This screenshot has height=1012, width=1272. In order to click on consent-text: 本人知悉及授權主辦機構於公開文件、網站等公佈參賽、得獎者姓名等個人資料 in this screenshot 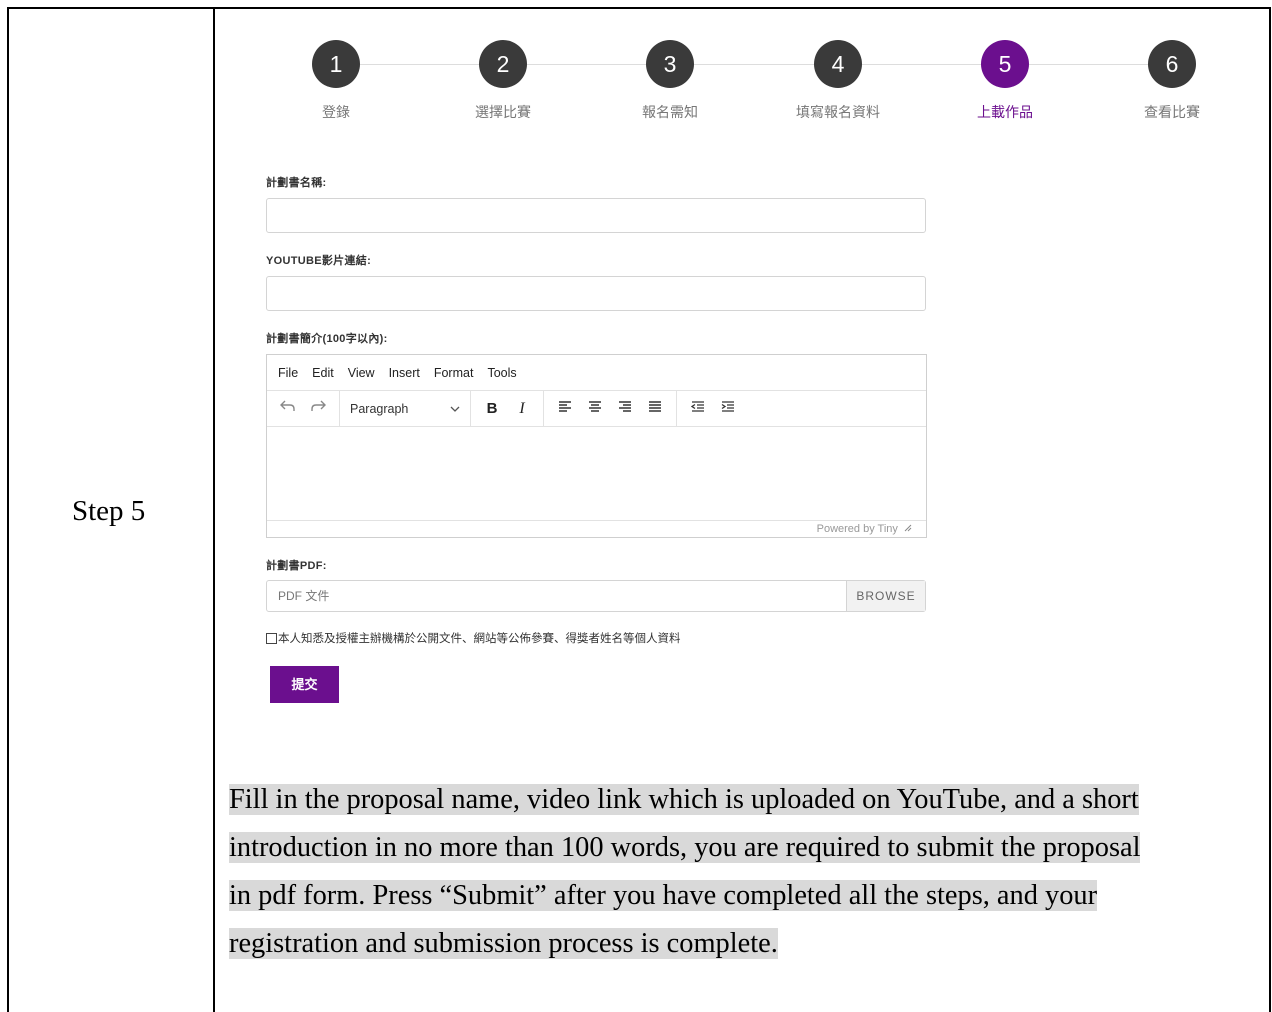, I will do `click(479, 639)`.